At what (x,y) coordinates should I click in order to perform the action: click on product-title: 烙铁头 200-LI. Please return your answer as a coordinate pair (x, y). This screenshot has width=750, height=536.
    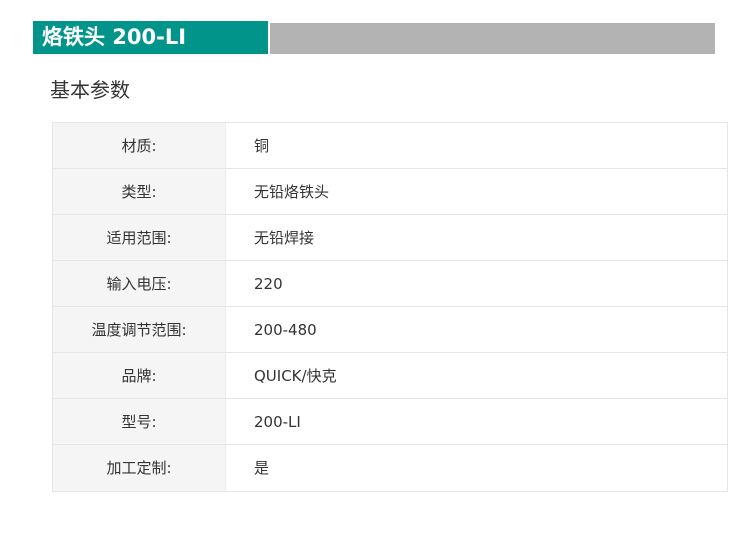
    Looking at the image, I should click on (150, 37).